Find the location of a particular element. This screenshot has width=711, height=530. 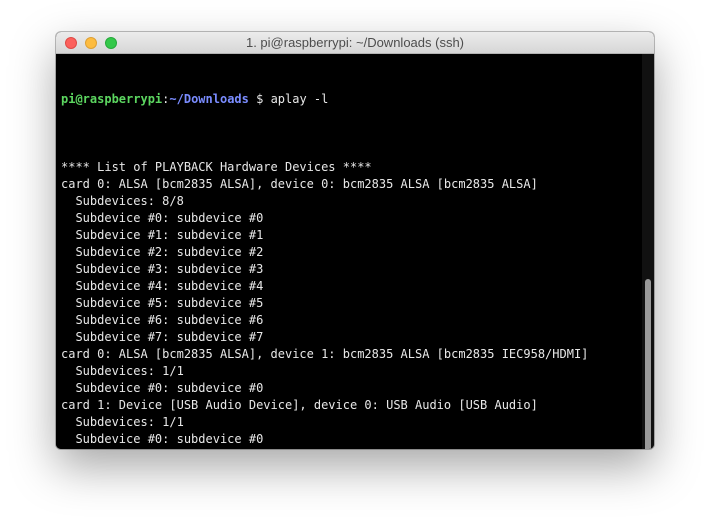

window-title: 1. pi@raspberrypi: ~/Downloads (ssh) is located at coordinates (355, 42).